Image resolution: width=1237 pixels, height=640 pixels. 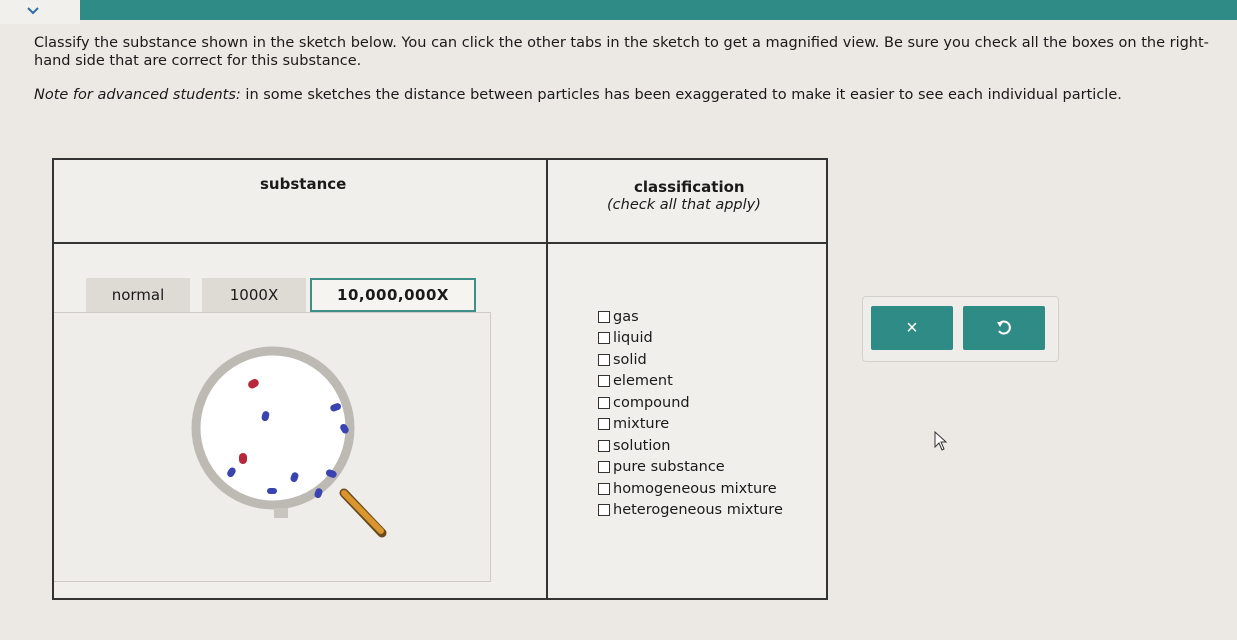 What do you see at coordinates (651, 402) in the screenshot?
I see `option-label: compound` at bounding box center [651, 402].